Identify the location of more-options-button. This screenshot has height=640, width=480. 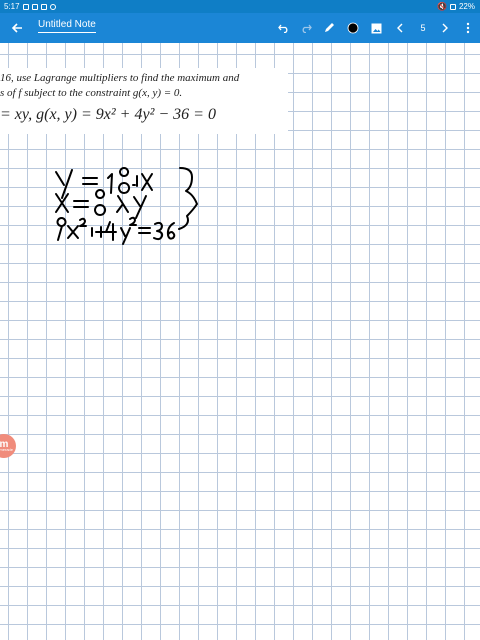
(468, 28).